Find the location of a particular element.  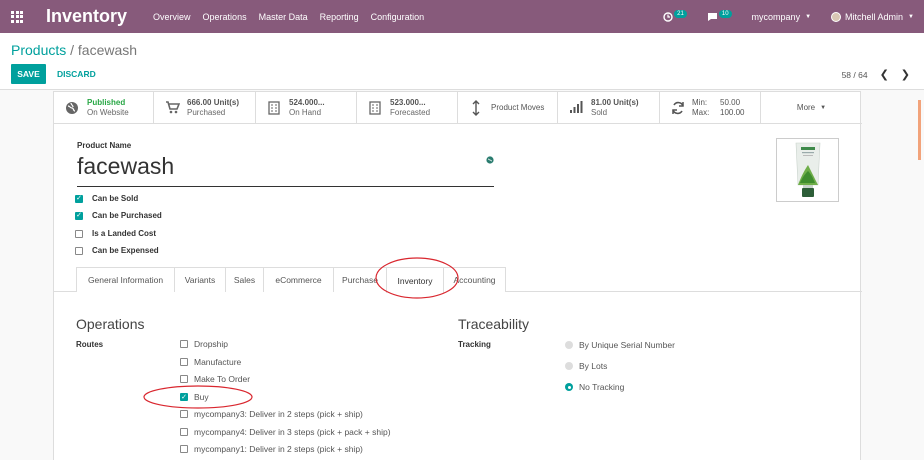

building-icon is located at coordinates (375, 108).